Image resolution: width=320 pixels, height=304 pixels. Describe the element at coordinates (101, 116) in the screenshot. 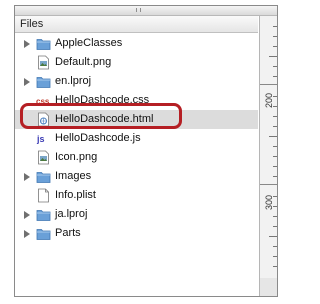

I see `selection-highlight-callout` at that location.